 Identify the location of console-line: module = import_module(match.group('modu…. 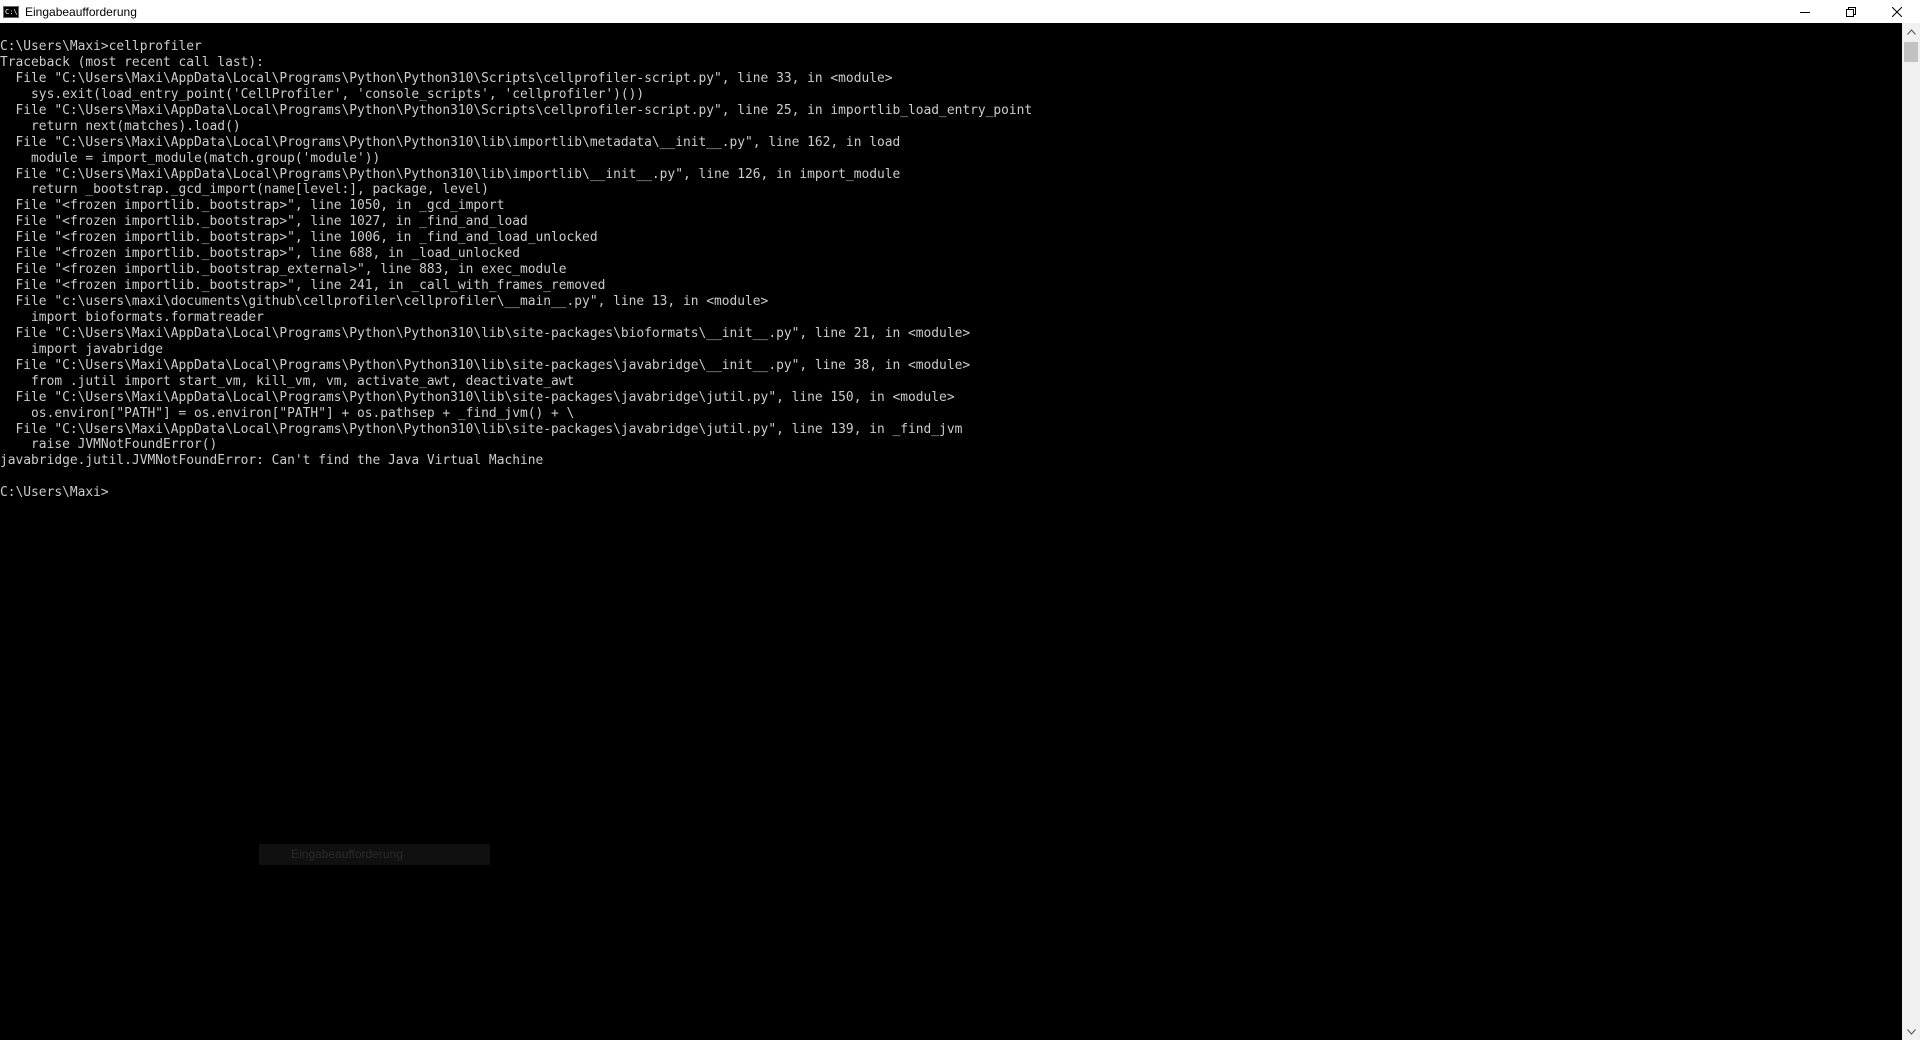
(190, 158).